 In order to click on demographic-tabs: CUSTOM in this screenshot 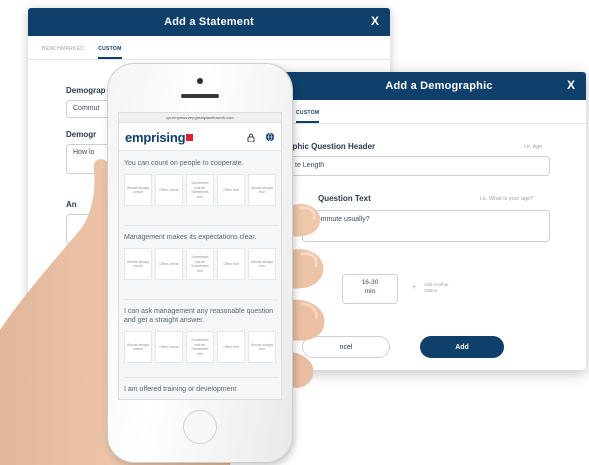, I will do `click(424, 112)`.